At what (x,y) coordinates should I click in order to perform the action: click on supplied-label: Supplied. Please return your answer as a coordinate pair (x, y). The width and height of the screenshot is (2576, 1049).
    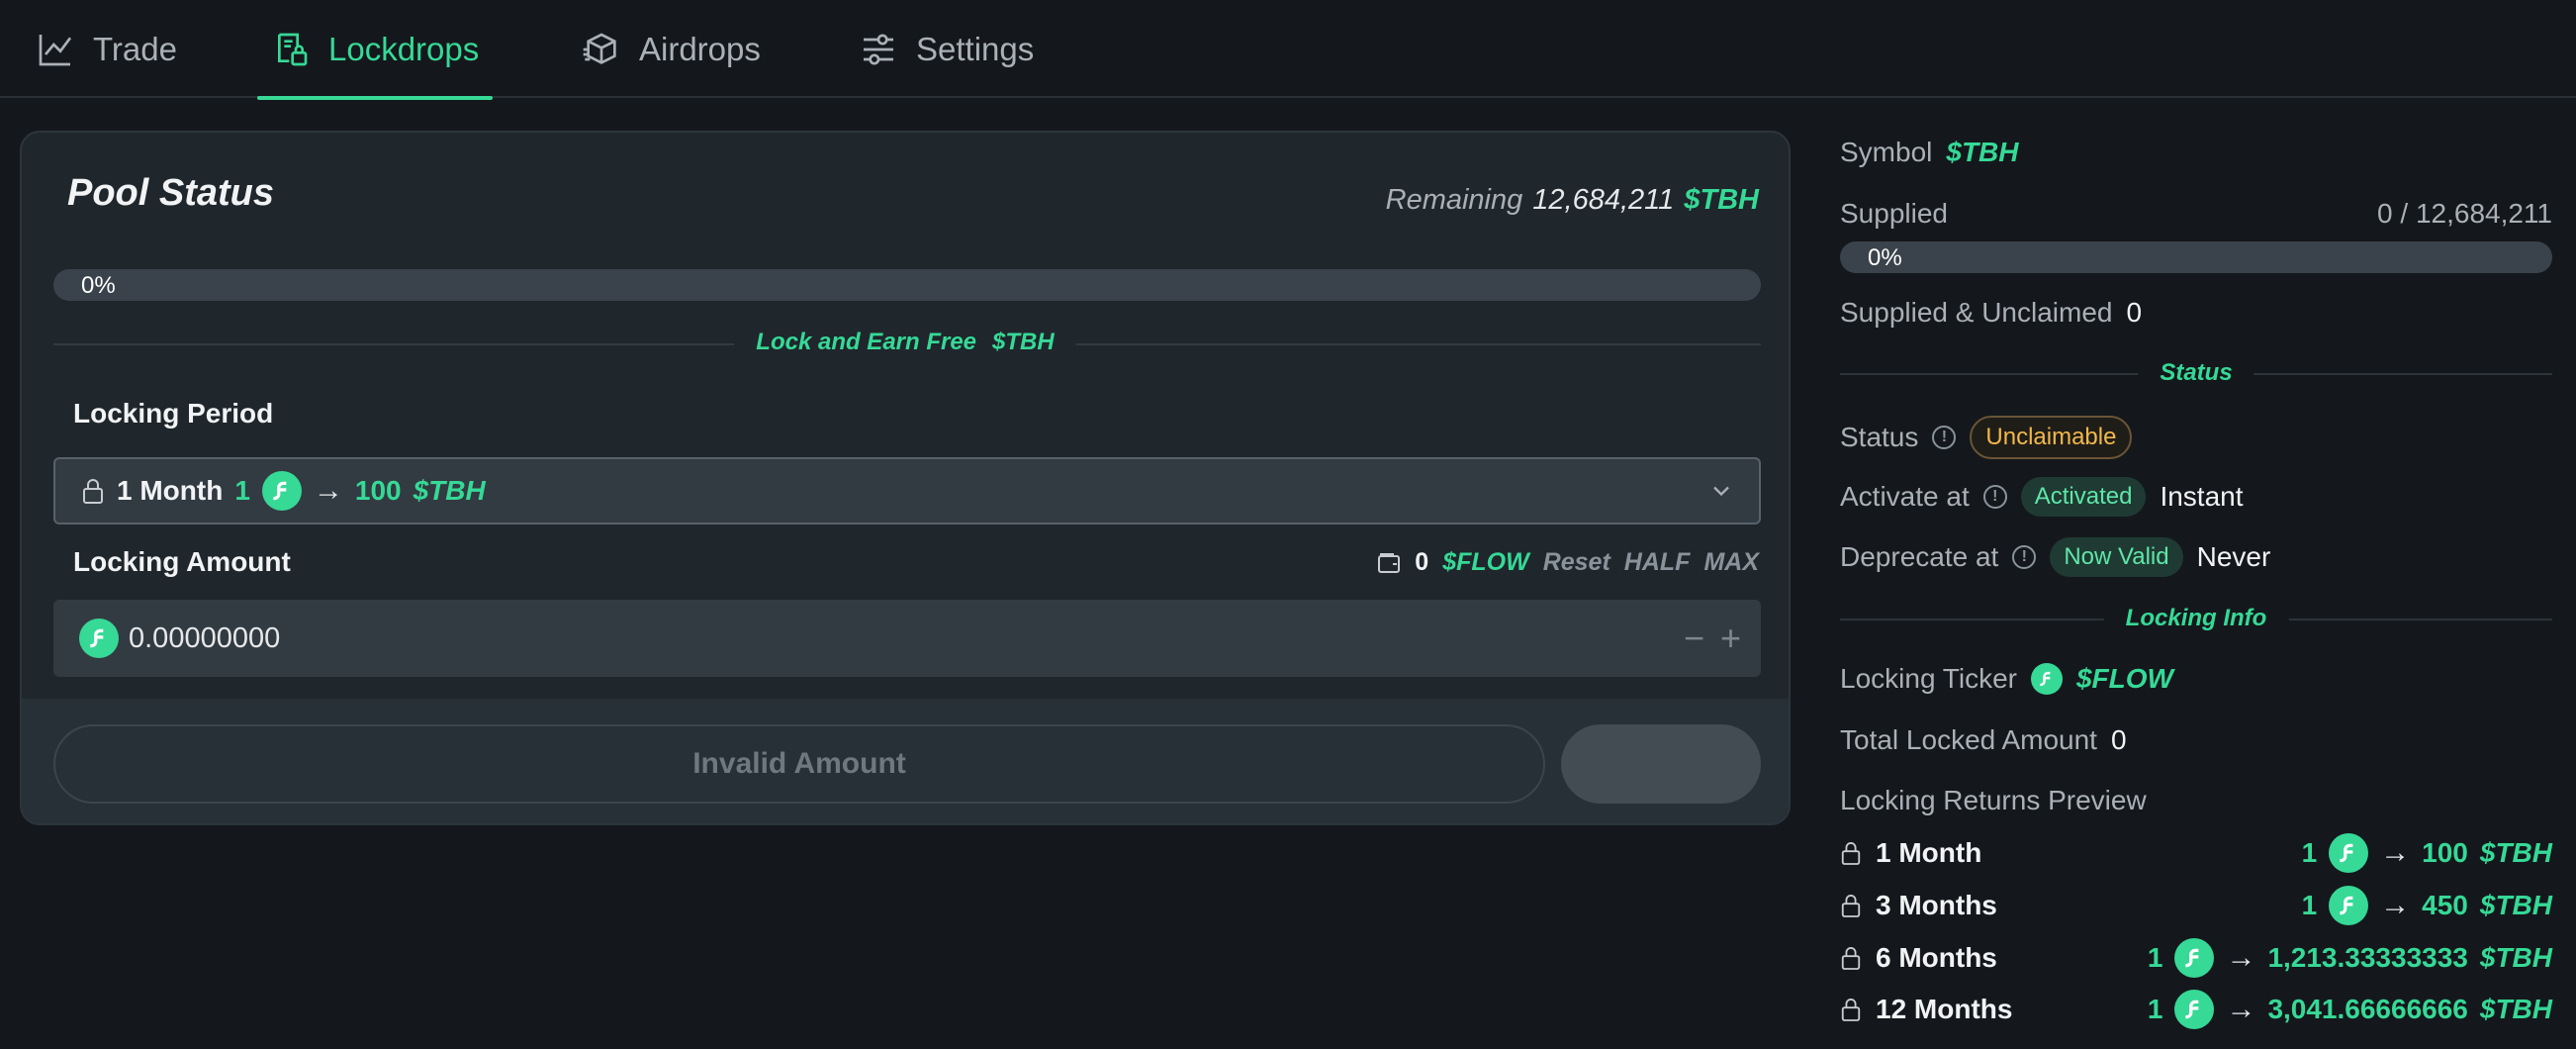
    Looking at the image, I should click on (1894, 213).